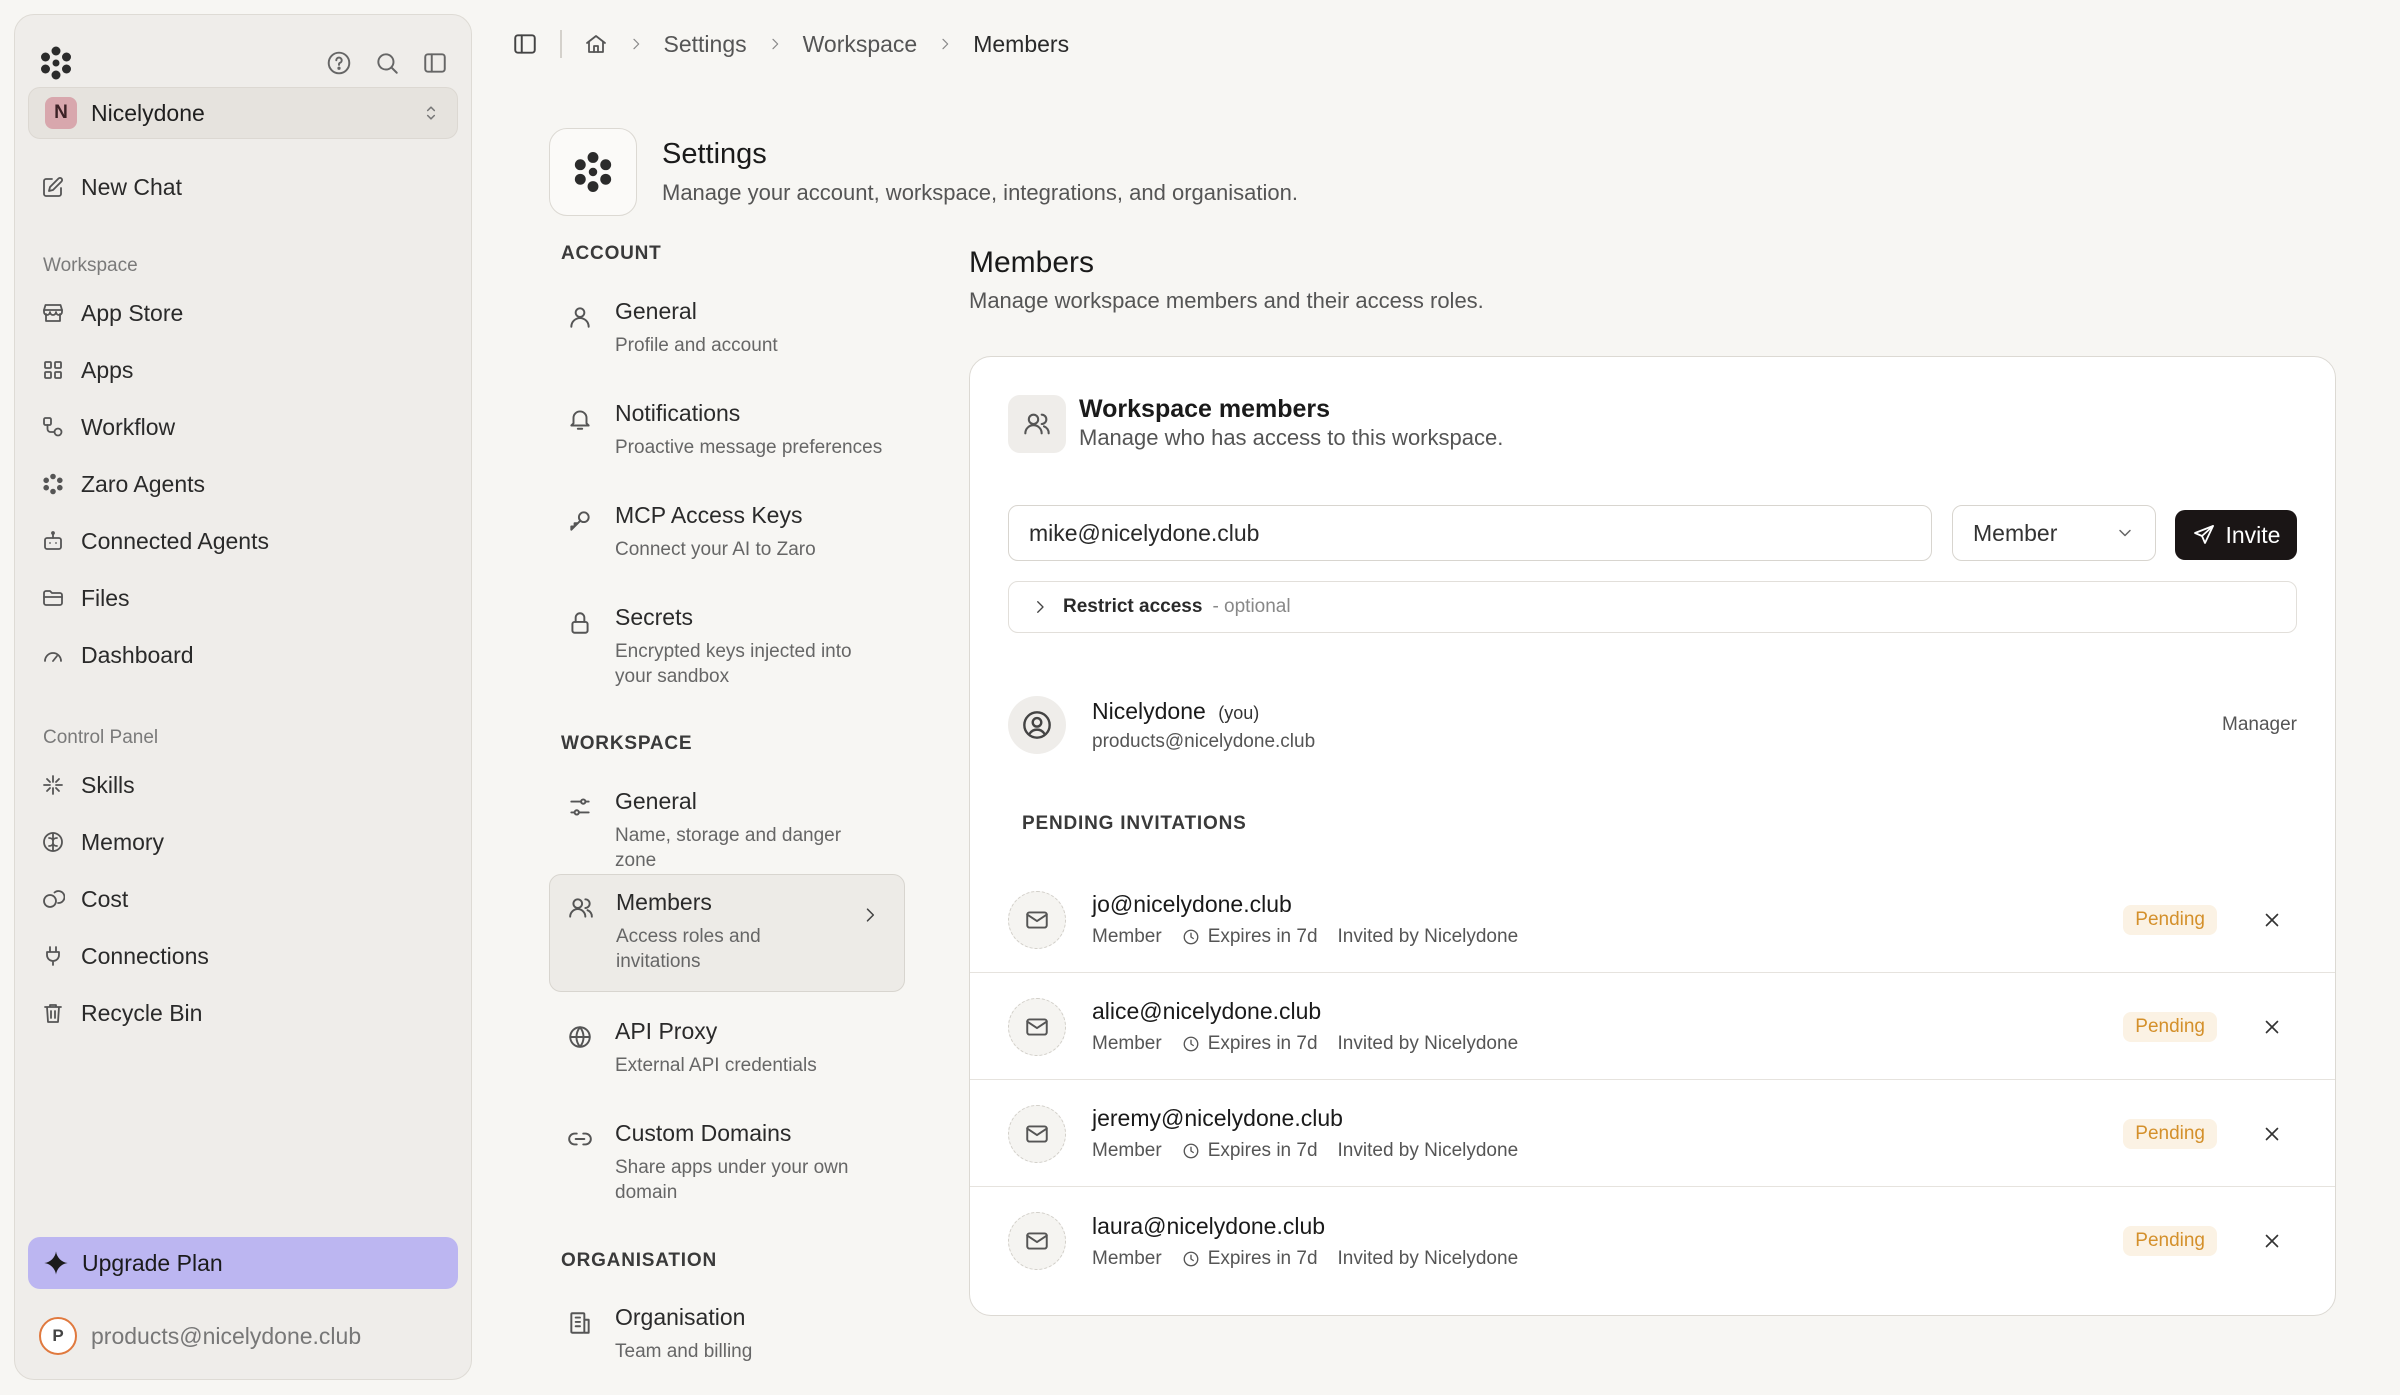 The width and height of the screenshot is (2400, 1395). What do you see at coordinates (132, 312) in the screenshot?
I see `sidebar-item-label: App Store` at bounding box center [132, 312].